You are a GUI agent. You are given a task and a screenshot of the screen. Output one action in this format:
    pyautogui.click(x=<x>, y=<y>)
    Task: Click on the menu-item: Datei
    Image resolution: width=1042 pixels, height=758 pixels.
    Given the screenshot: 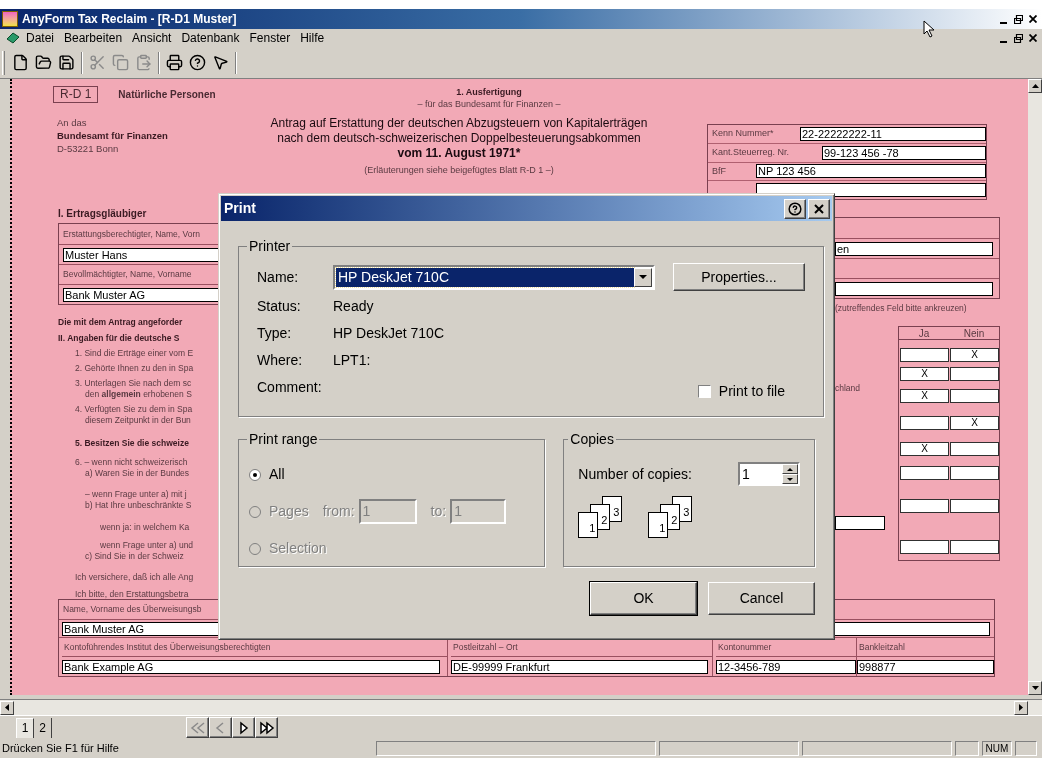 What is the action you would take?
    pyautogui.click(x=40, y=38)
    